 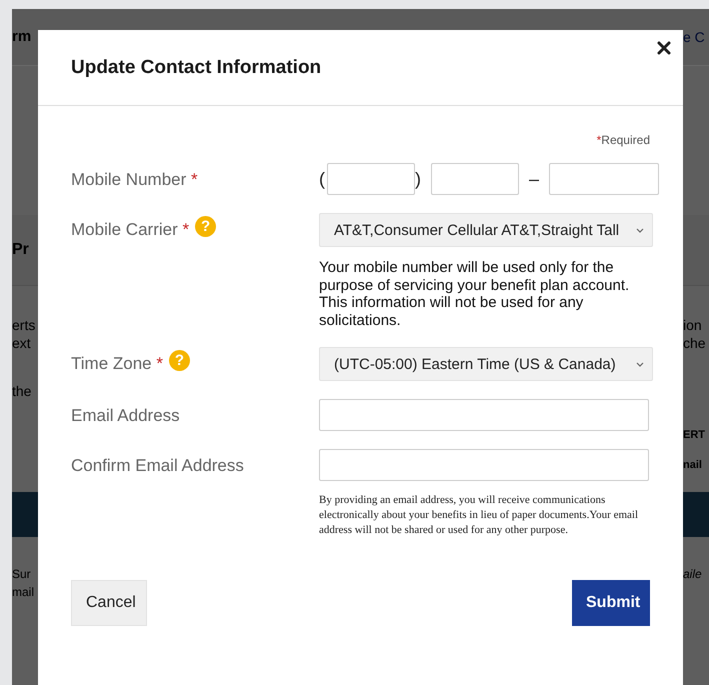 What do you see at coordinates (664, 48) in the screenshot?
I see `close-button` at bounding box center [664, 48].